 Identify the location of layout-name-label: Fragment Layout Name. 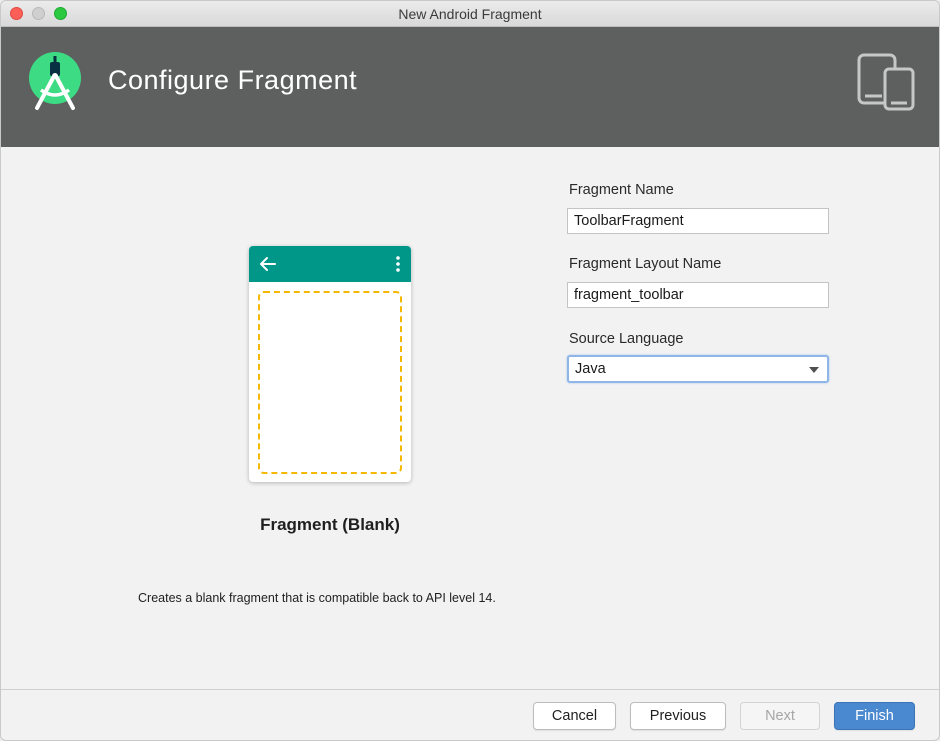
(645, 264).